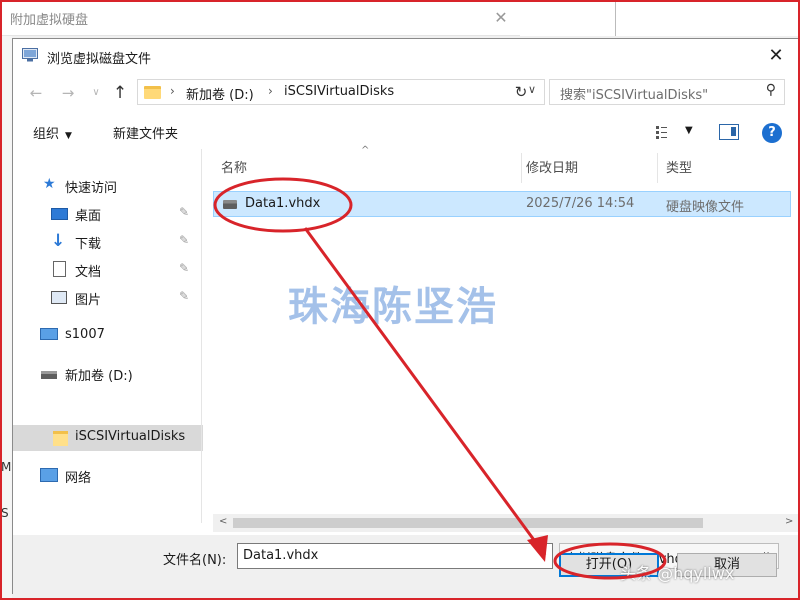  What do you see at coordinates (59, 269) in the screenshot?
I see `document-icon` at bounding box center [59, 269].